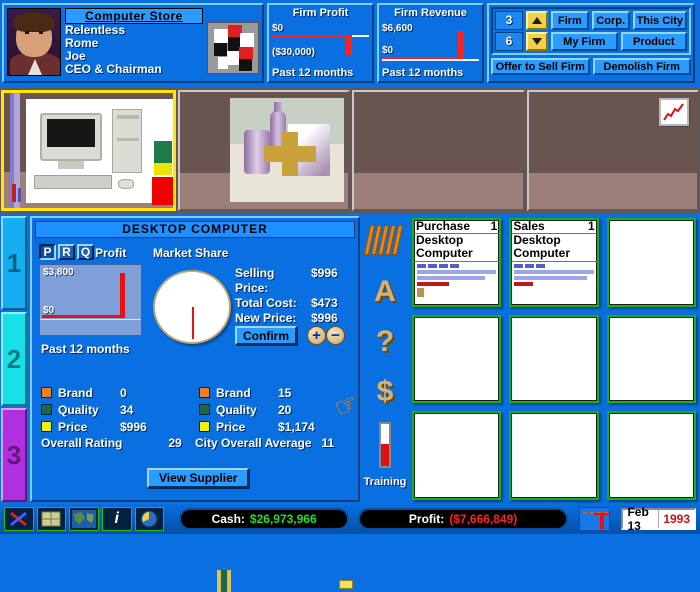 This screenshot has width=700, height=592. Describe the element at coordinates (46, 426) in the screenshot. I see `price-swatch` at that location.